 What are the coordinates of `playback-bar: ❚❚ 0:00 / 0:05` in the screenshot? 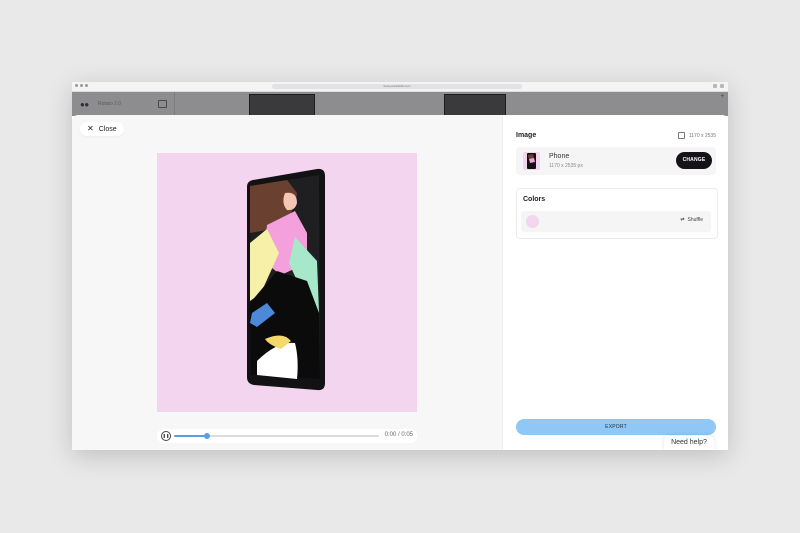 It's located at (287, 436).